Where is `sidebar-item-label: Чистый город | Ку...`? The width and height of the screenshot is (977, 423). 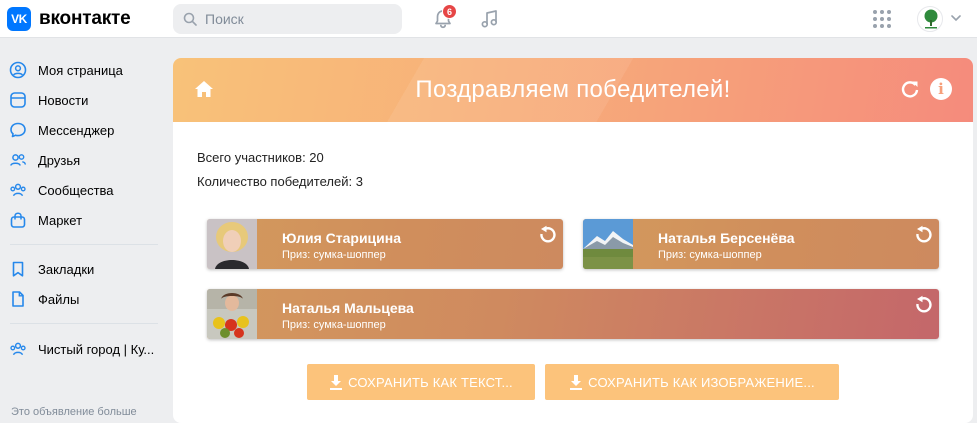 sidebar-item-label: Чистый город | Ку... is located at coordinates (96, 349).